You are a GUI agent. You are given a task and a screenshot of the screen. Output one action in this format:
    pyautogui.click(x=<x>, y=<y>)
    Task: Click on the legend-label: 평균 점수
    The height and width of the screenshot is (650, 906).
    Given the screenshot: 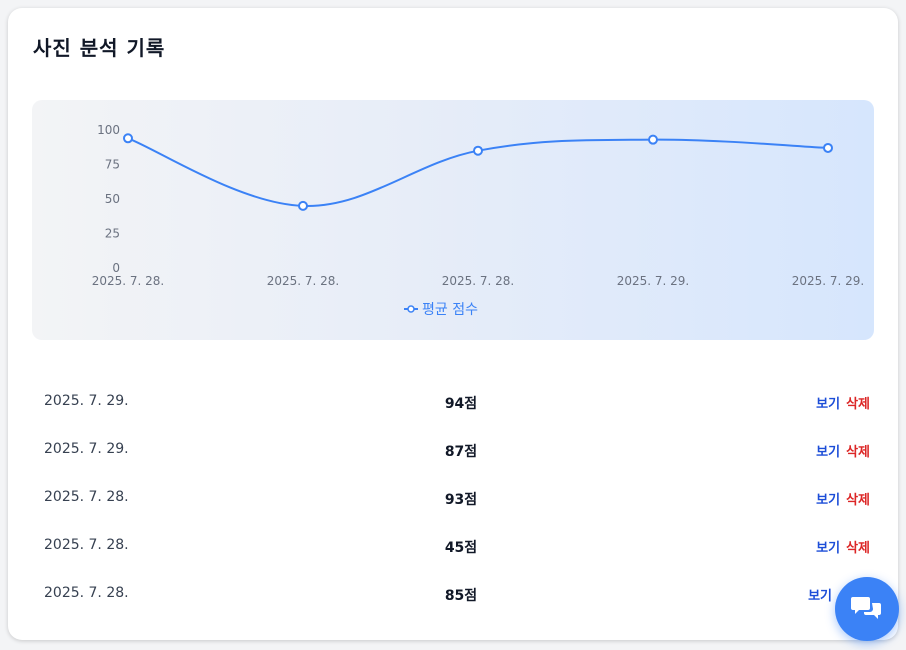 What is the action you would take?
    pyautogui.click(x=450, y=310)
    